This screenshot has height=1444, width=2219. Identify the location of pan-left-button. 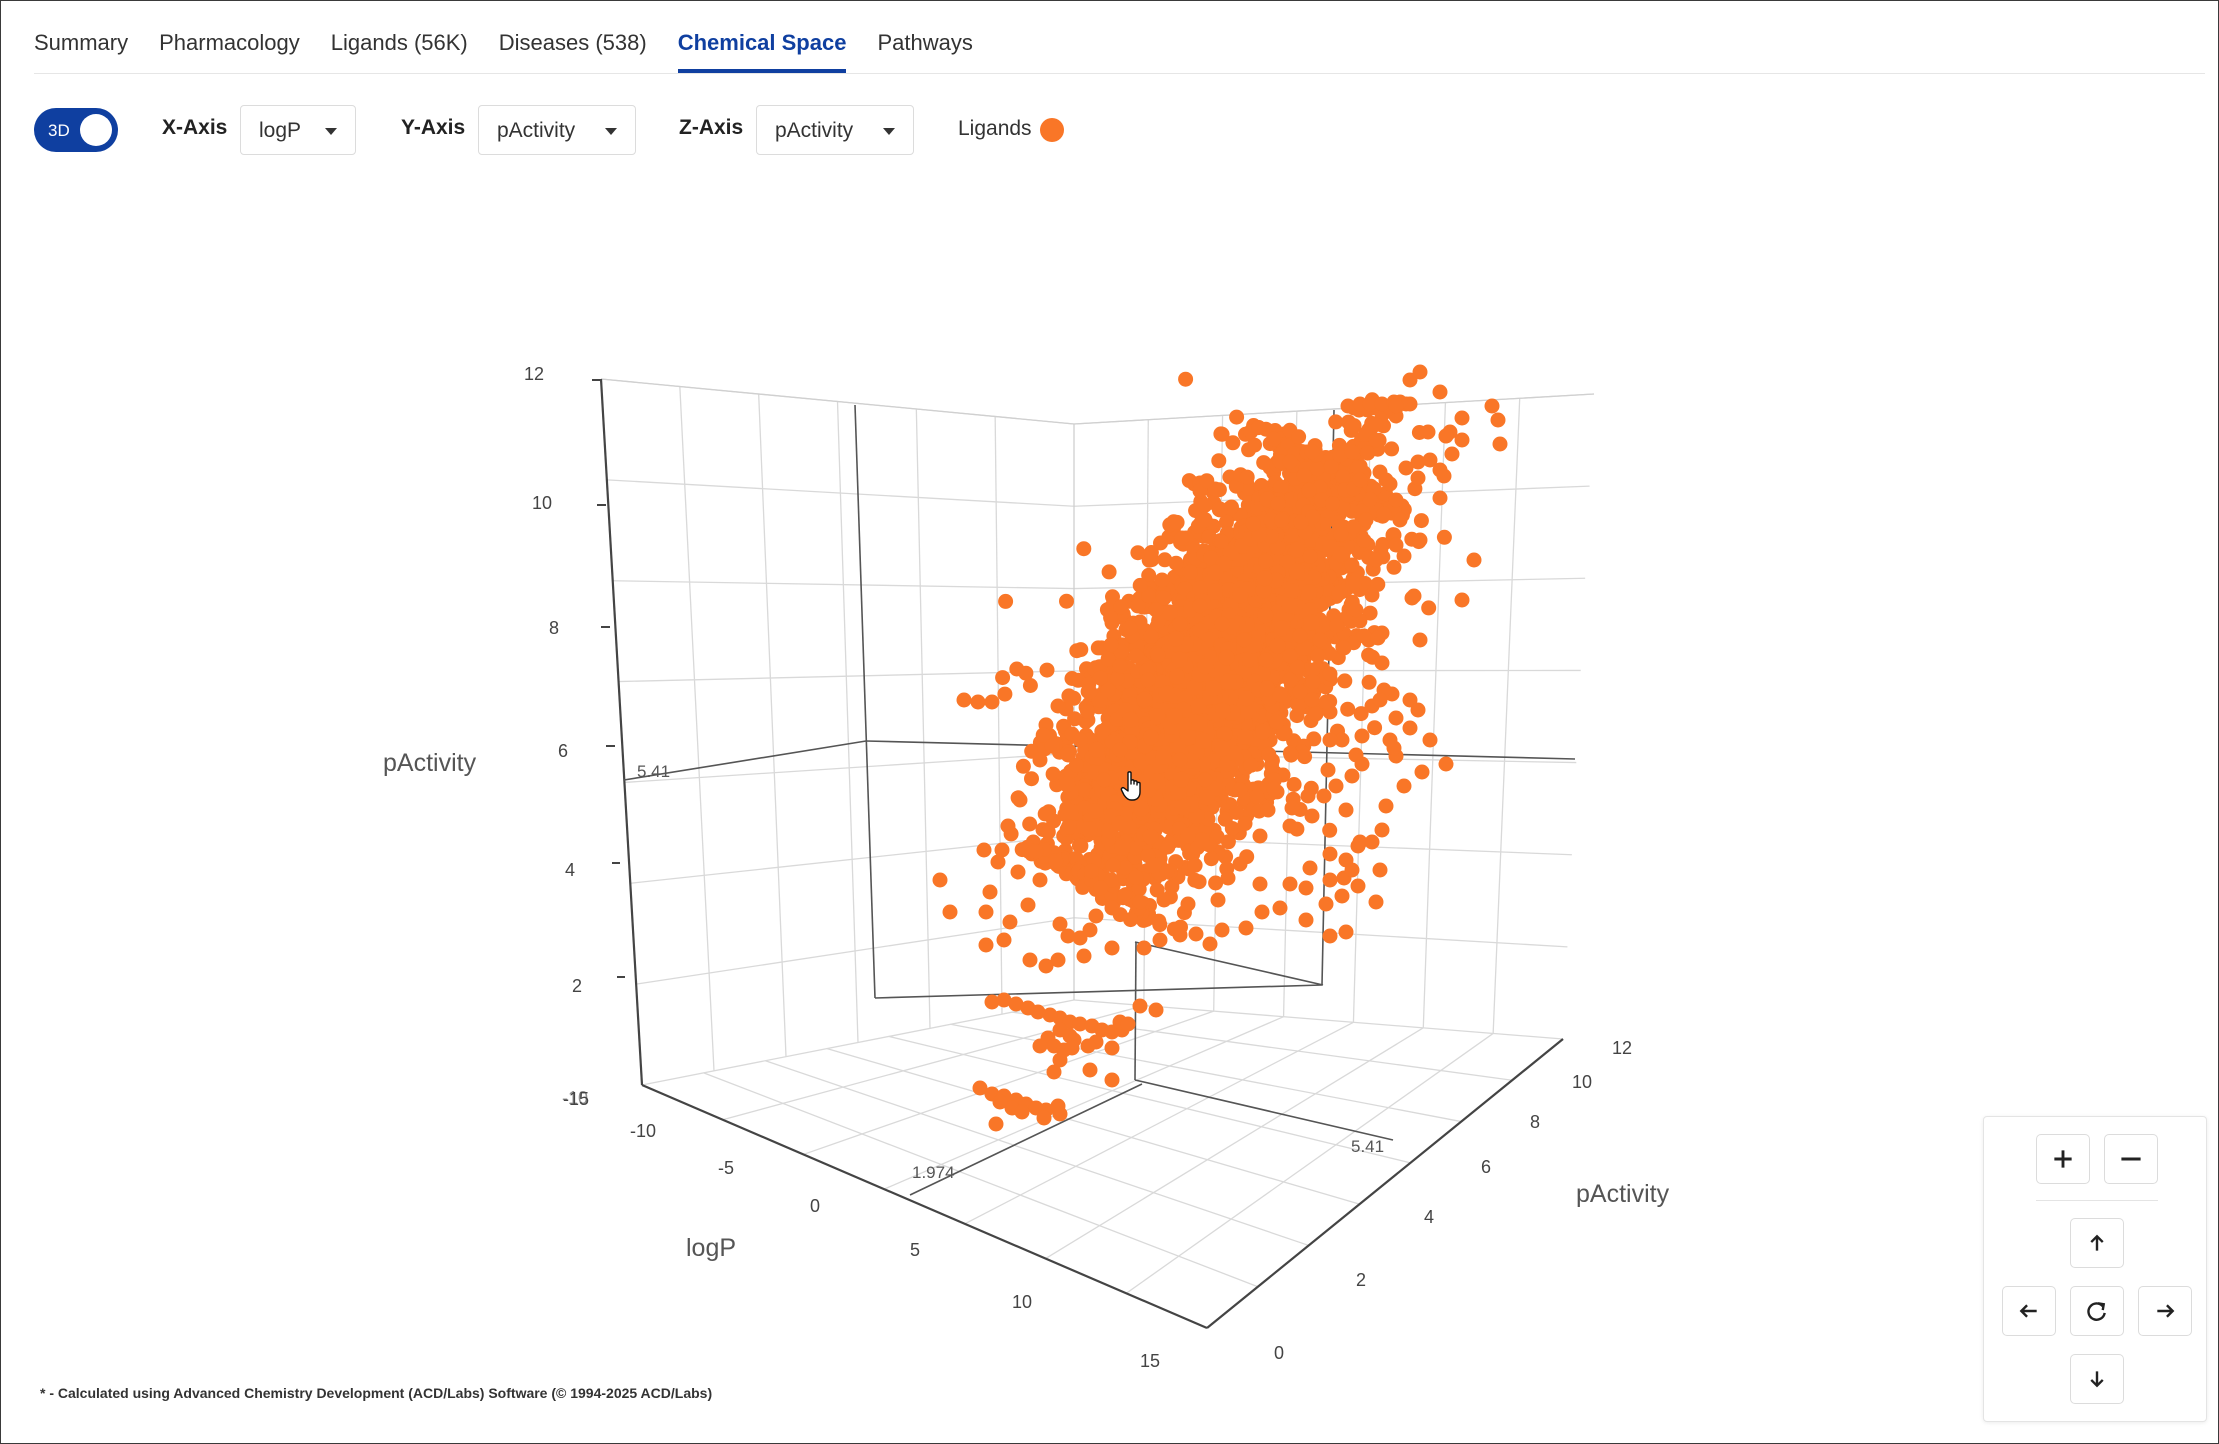
(2029, 1311).